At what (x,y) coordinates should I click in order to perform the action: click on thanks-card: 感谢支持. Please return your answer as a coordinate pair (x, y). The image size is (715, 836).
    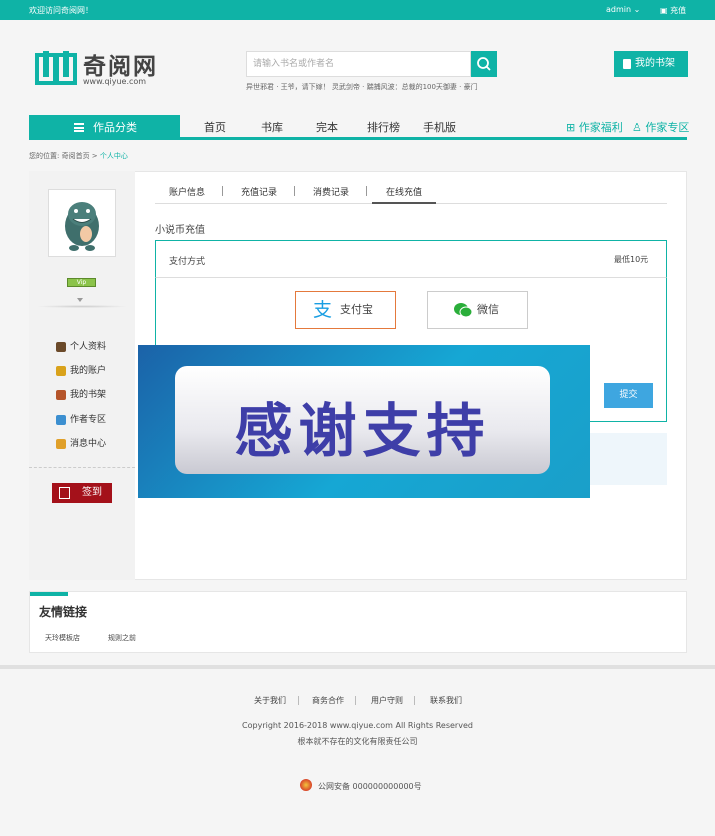
    Looking at the image, I should click on (362, 420).